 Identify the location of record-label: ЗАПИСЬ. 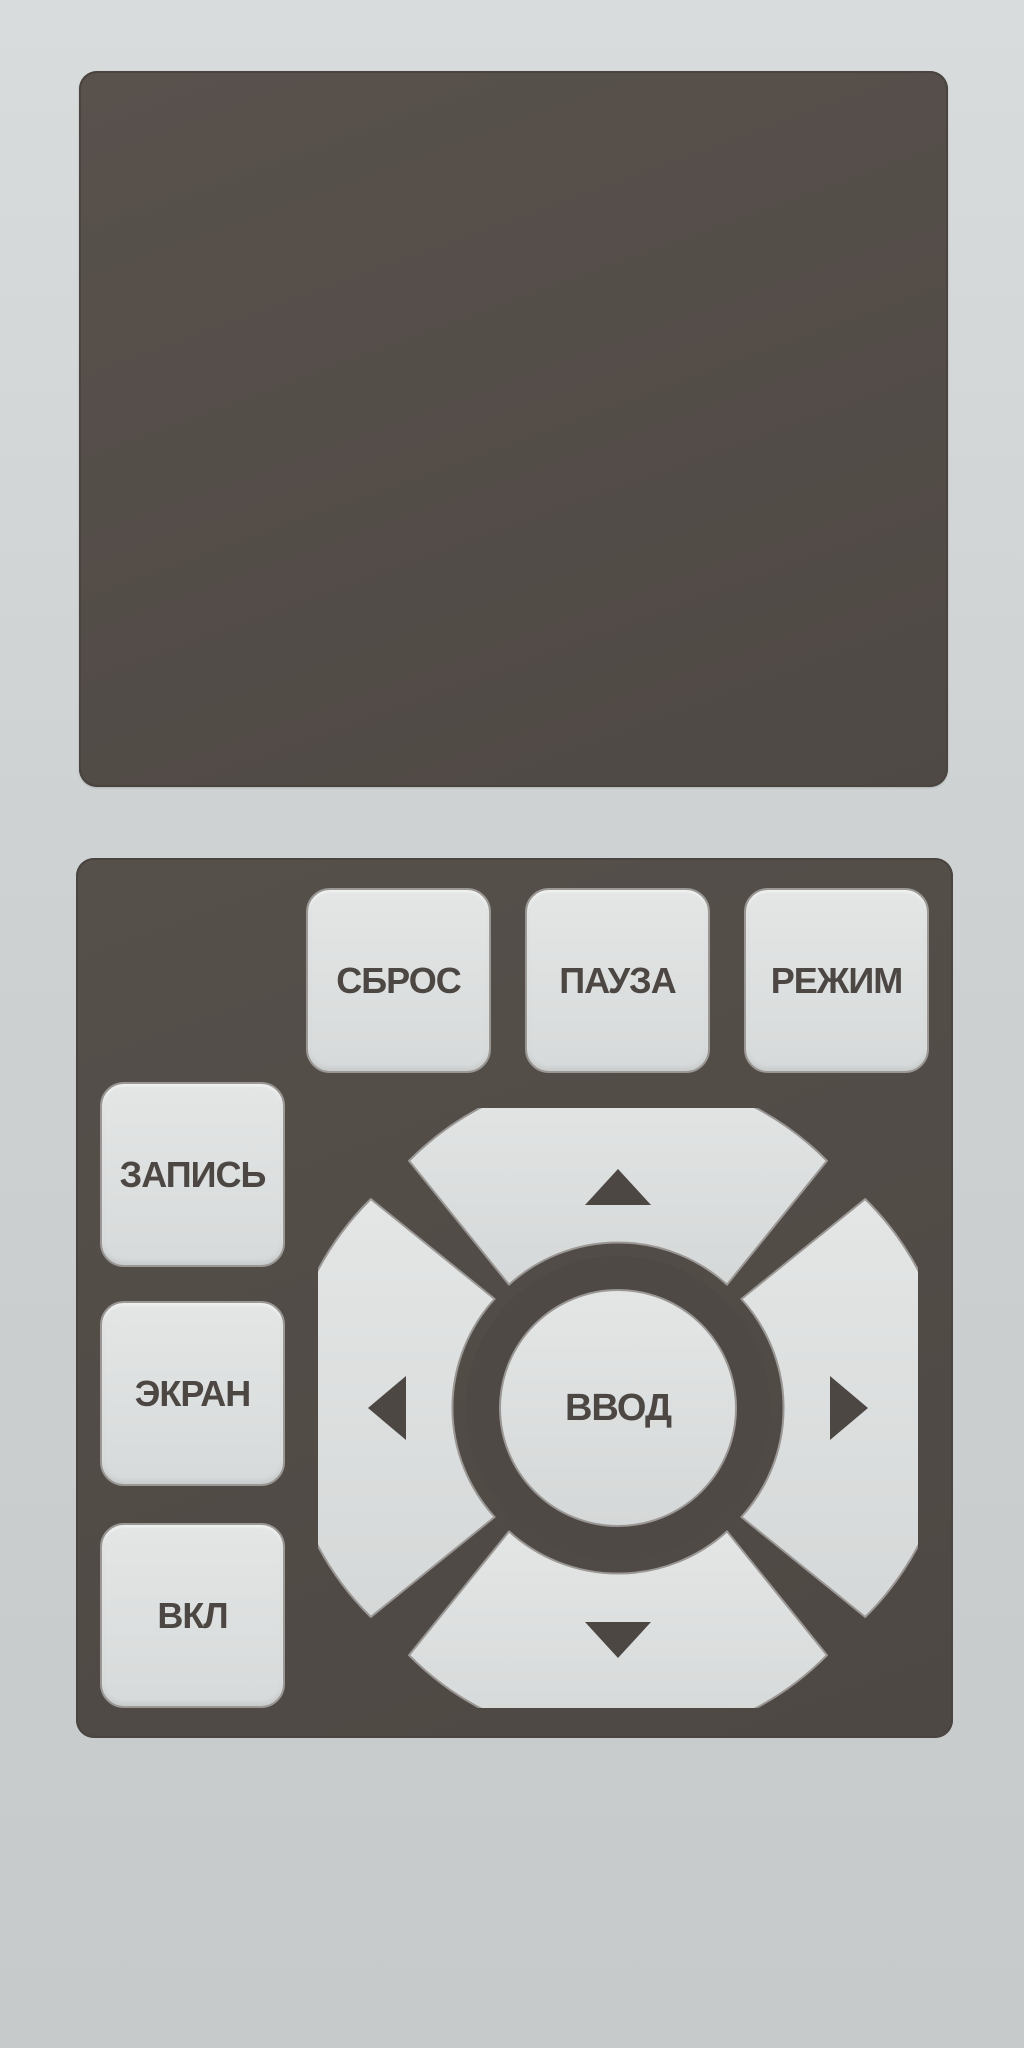
(193, 1174).